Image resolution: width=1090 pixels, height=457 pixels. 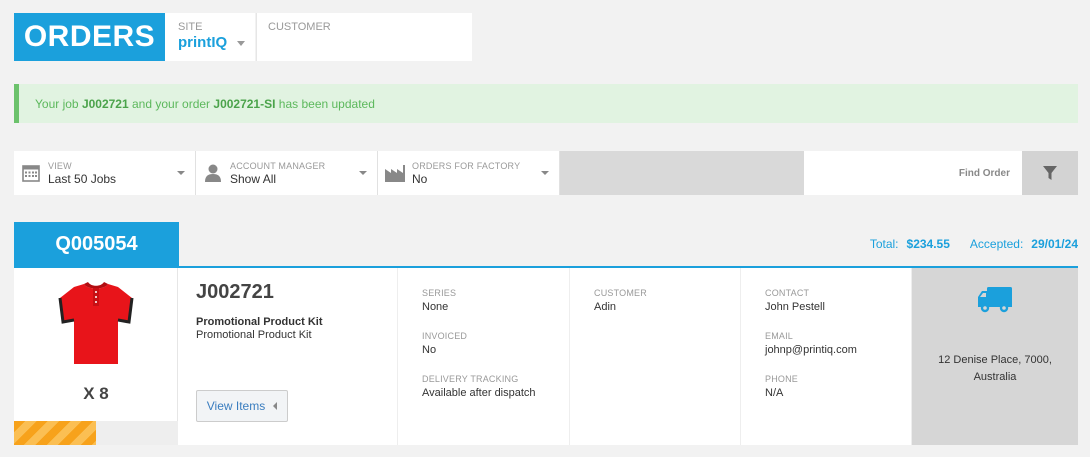 I want to click on alert-order: J002721-SI, so click(x=244, y=103).